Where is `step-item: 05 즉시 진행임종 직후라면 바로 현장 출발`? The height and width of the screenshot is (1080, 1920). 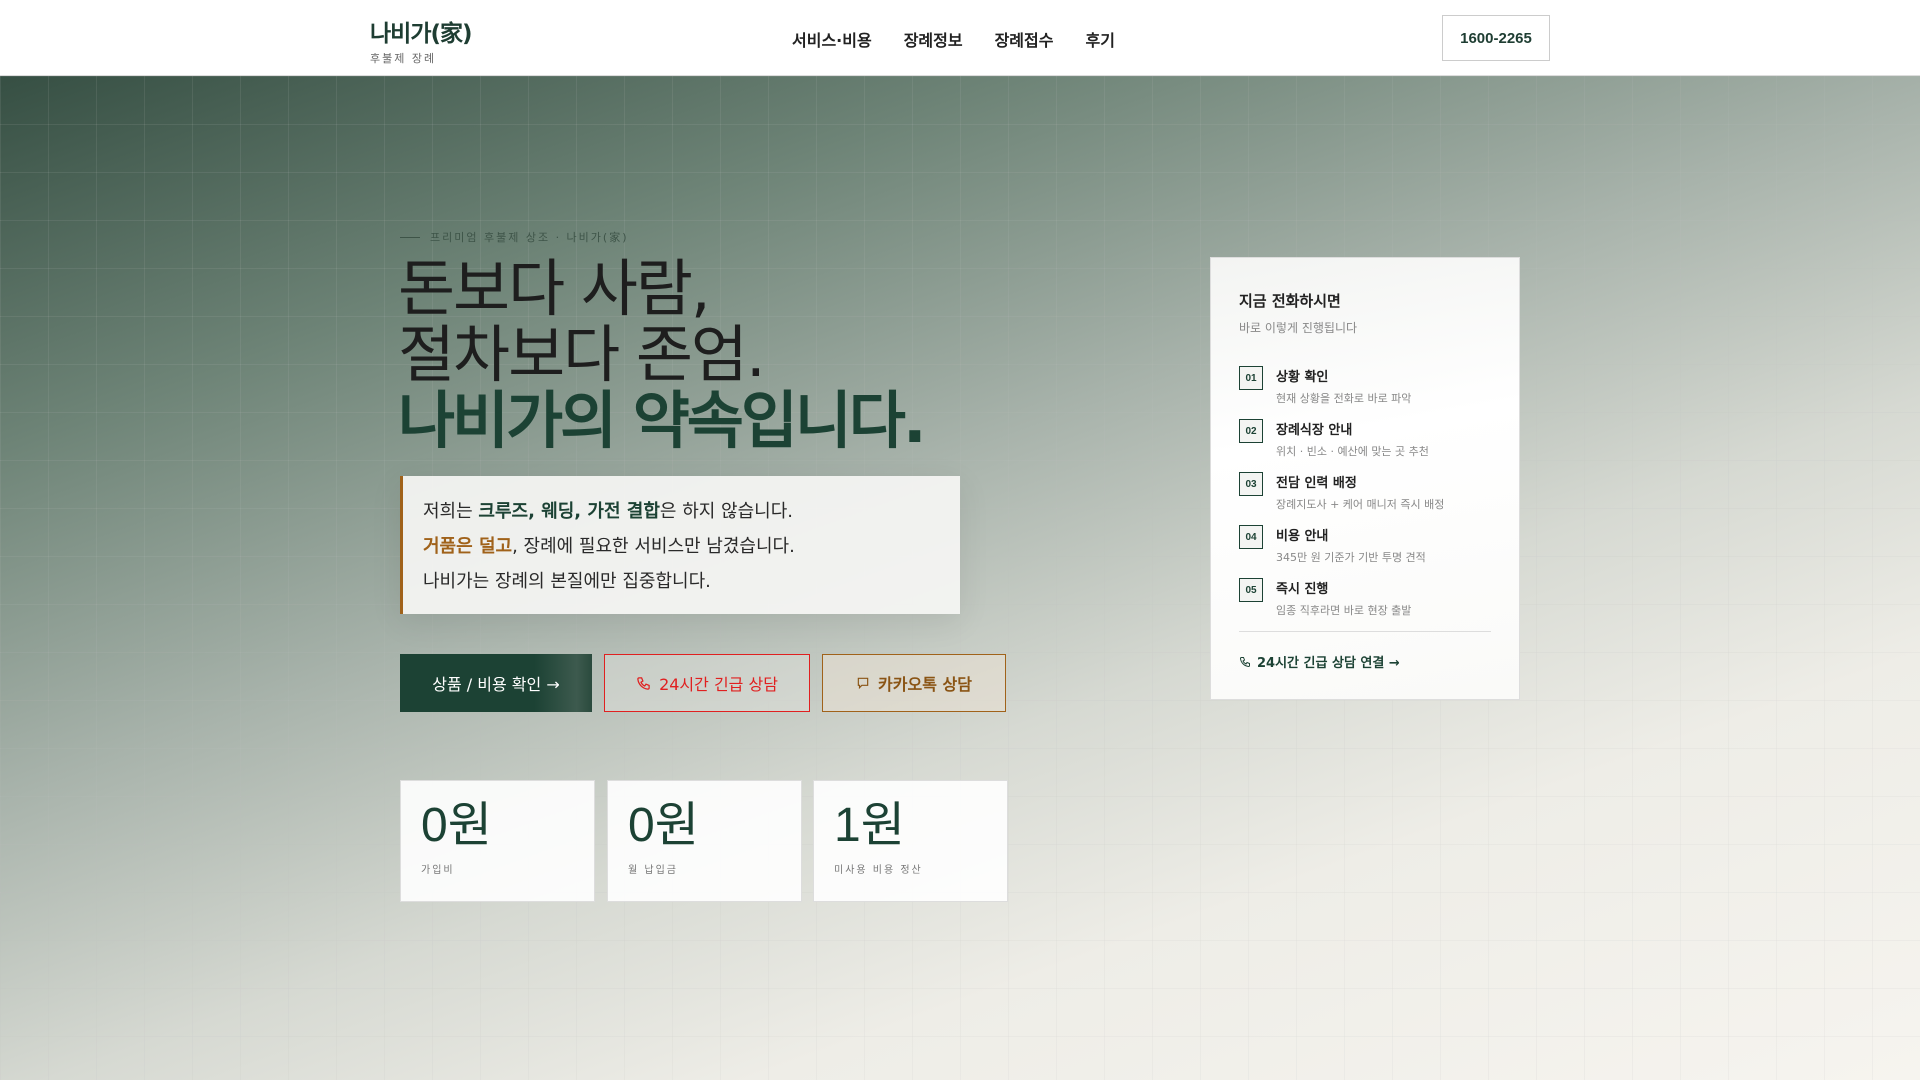
step-item: 05 즉시 진행임종 직후라면 바로 현장 출발 is located at coordinates (1365, 604).